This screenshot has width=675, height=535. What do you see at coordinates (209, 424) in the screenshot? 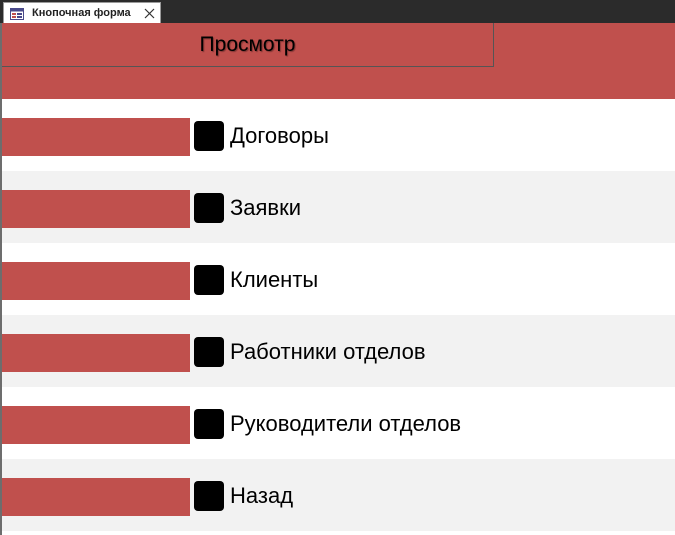
I see `menu-button-department-heads` at bounding box center [209, 424].